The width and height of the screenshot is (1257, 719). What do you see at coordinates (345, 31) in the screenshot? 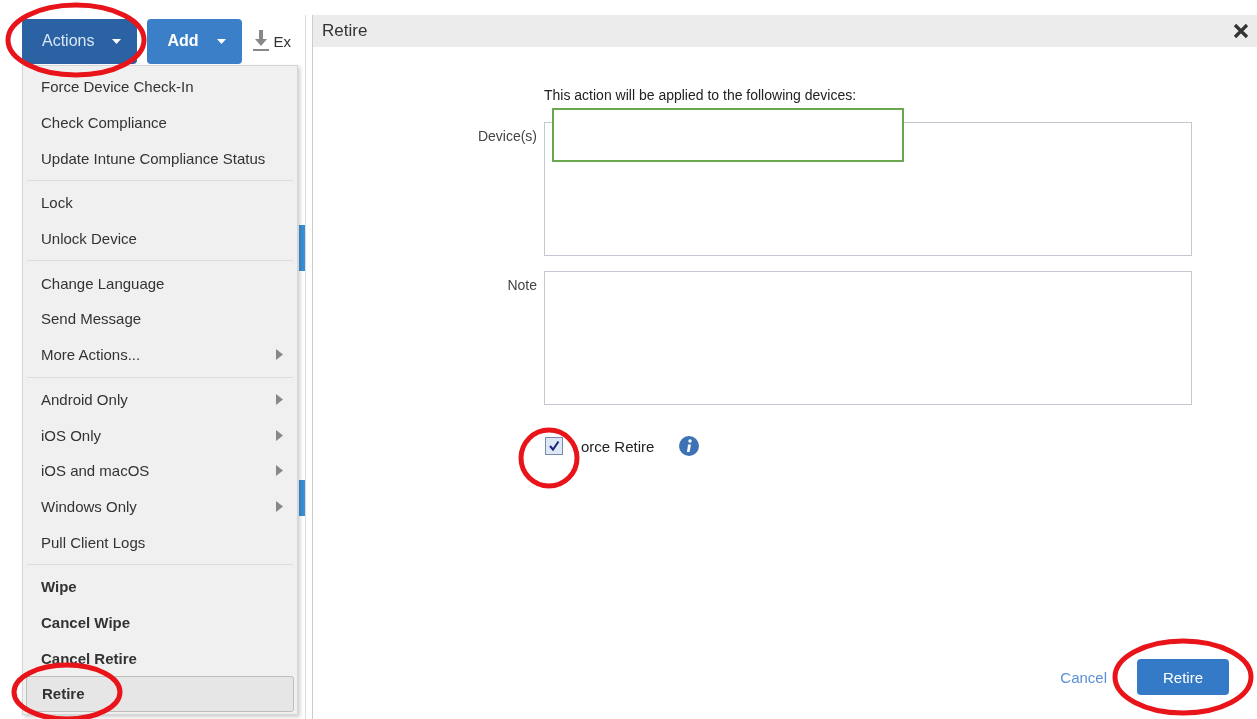
I see `dialog-title: Retire` at bounding box center [345, 31].